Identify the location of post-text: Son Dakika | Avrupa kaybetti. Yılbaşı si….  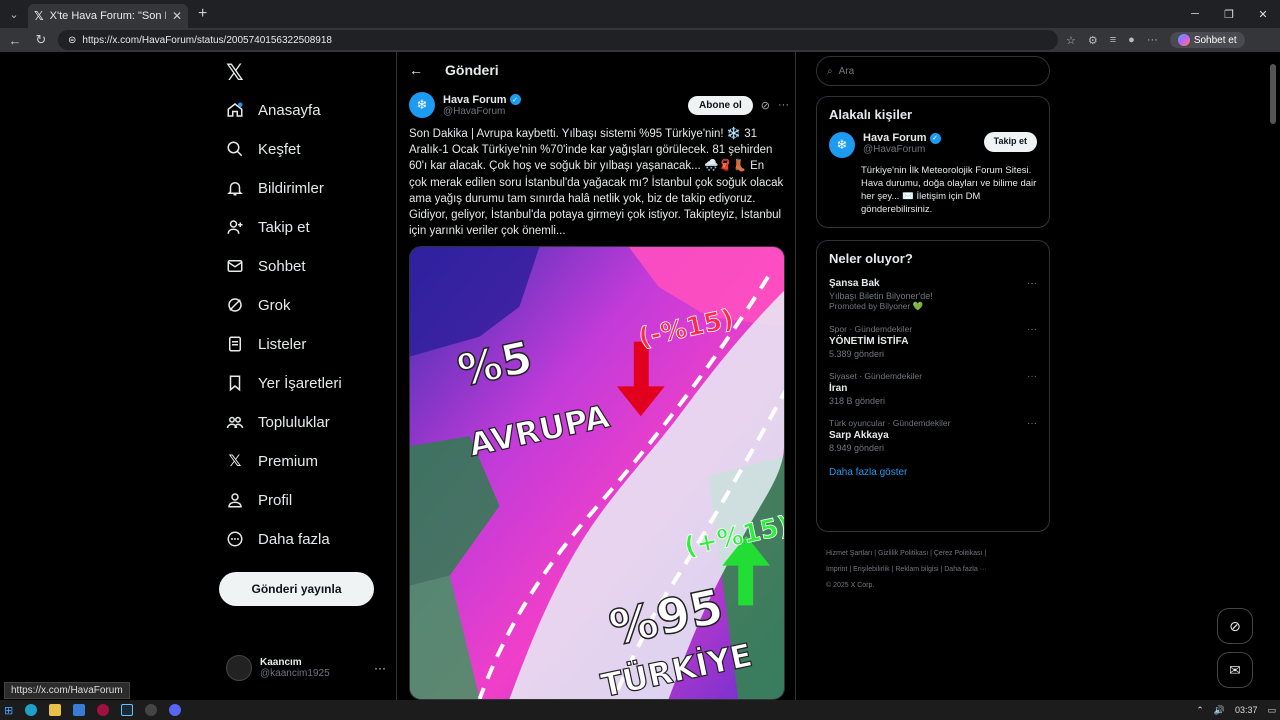
(596, 183).